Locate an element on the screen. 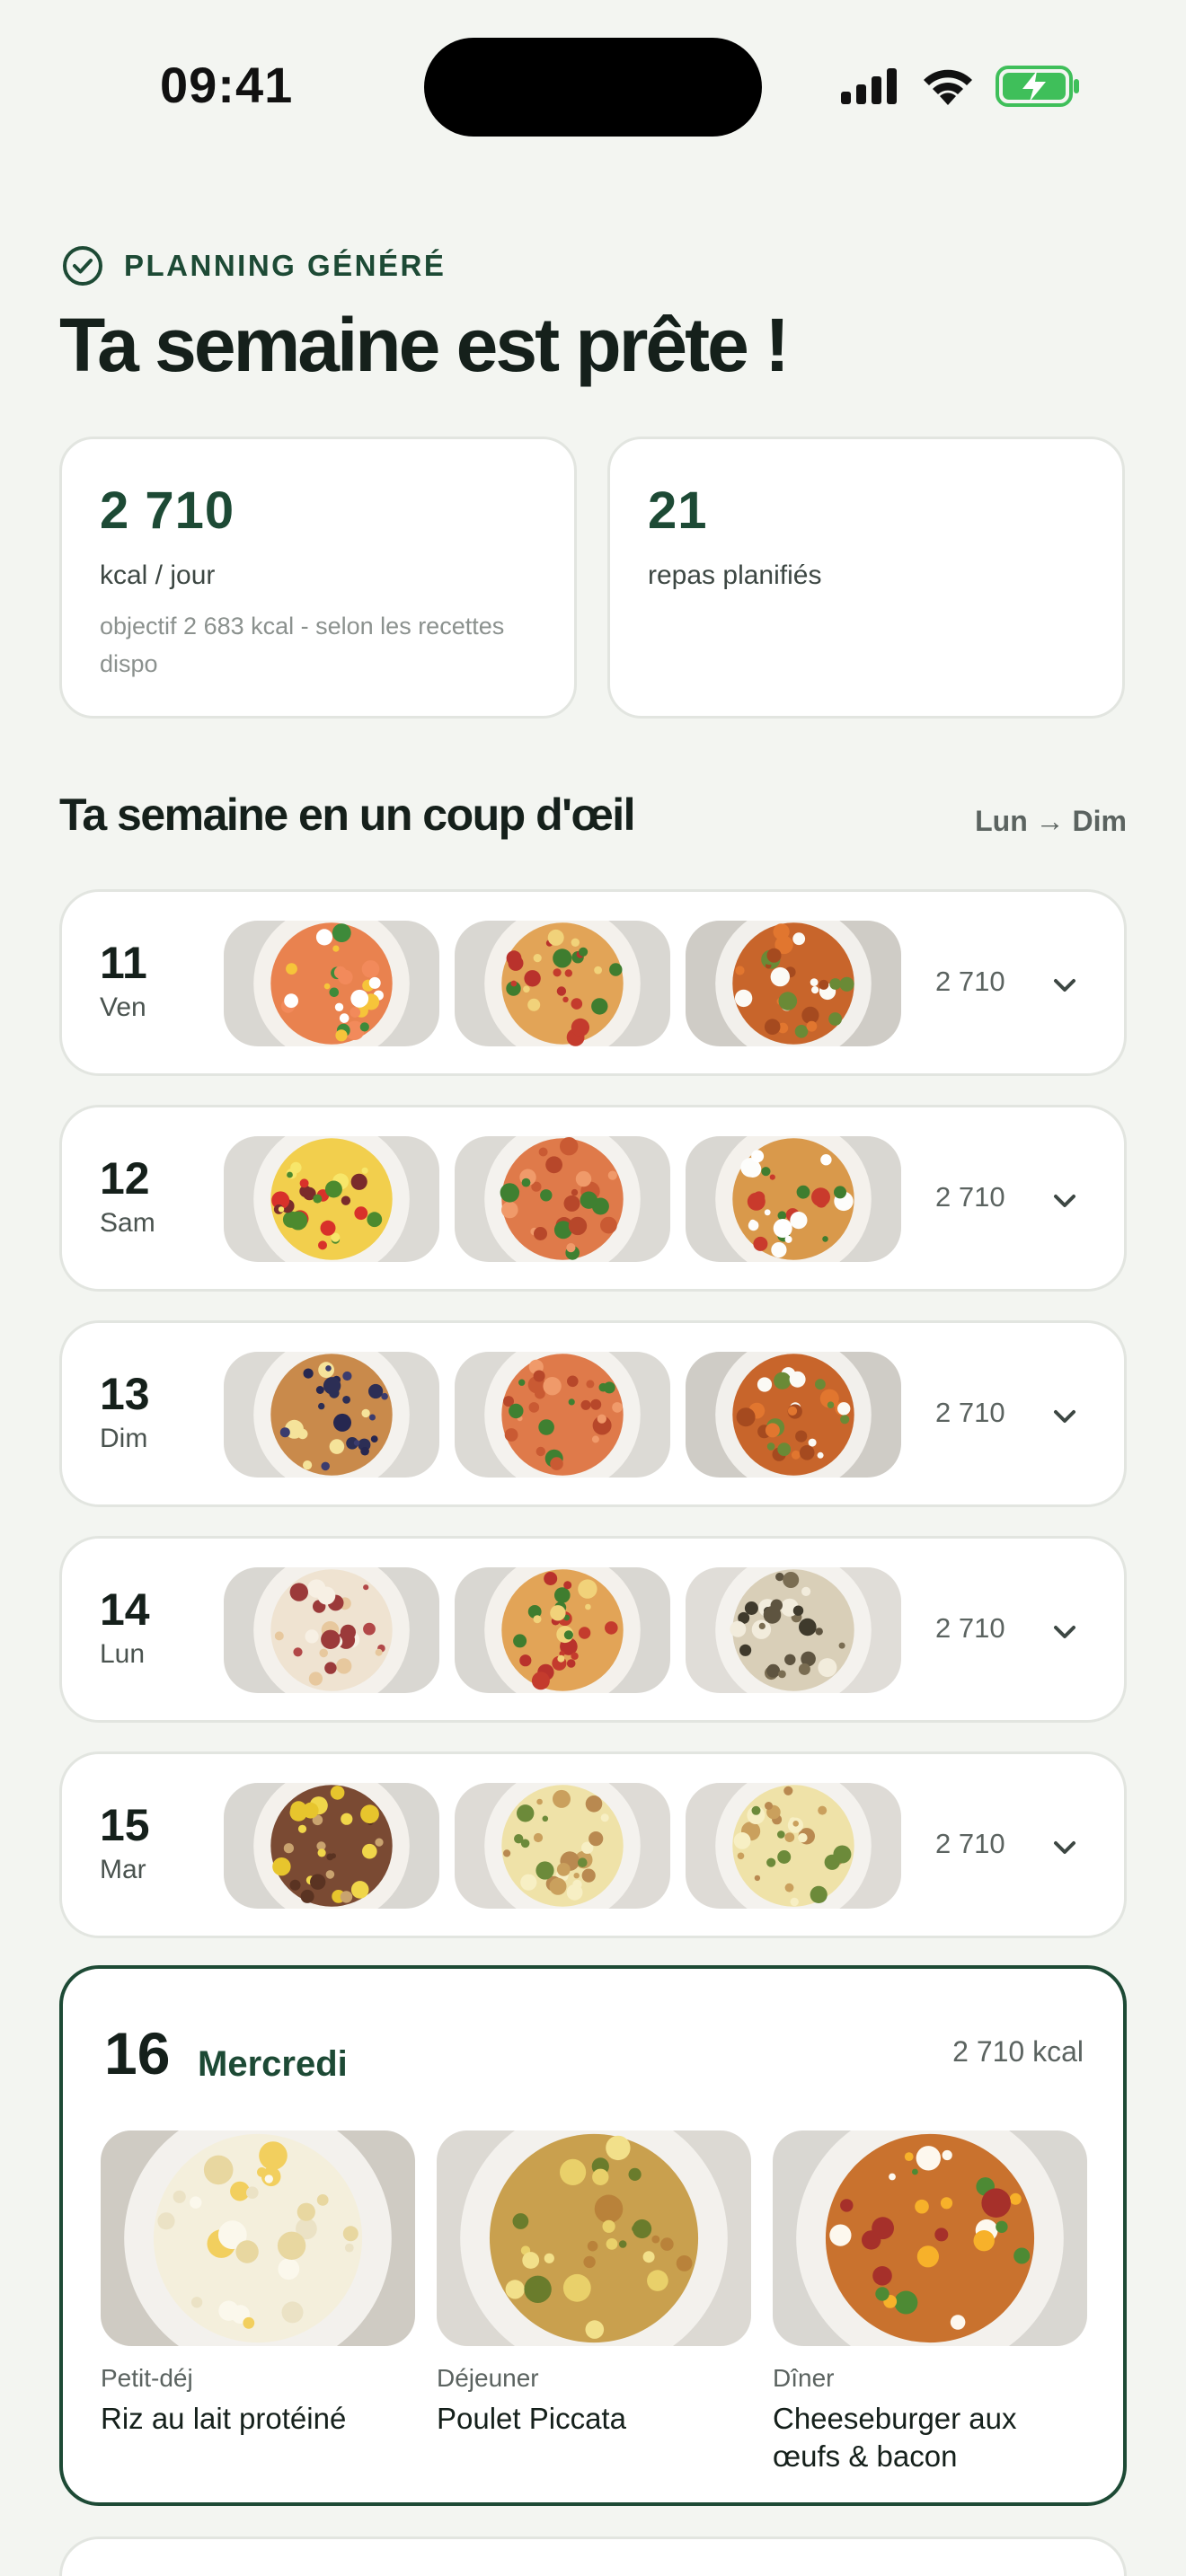  meal-title: Poulet Piccata is located at coordinates (531, 2418).